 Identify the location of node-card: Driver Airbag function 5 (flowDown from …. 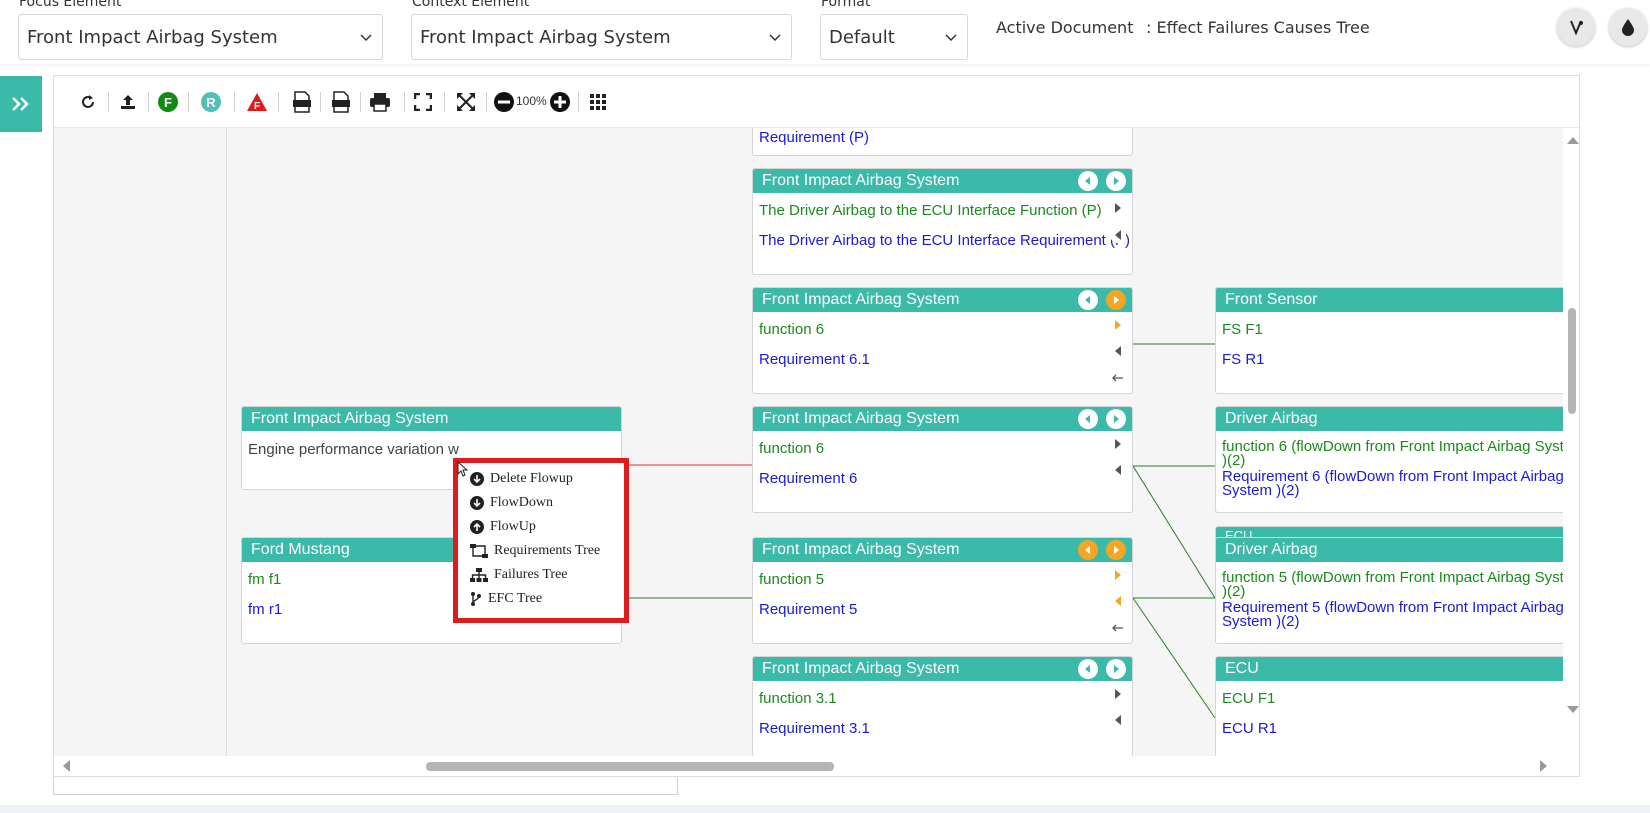
(1390, 590).